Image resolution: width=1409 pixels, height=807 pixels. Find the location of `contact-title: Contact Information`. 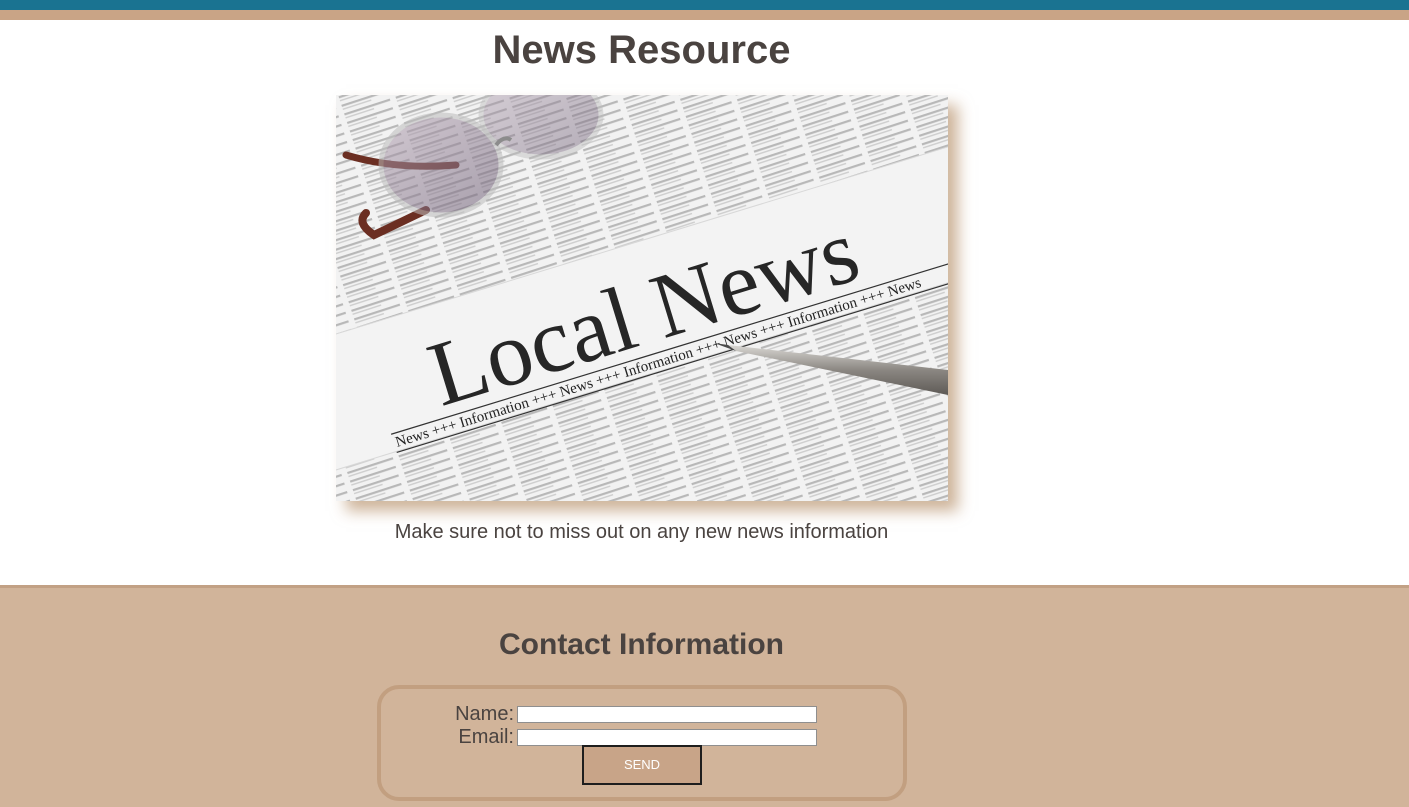

contact-title: Contact Information is located at coordinates (641, 644).